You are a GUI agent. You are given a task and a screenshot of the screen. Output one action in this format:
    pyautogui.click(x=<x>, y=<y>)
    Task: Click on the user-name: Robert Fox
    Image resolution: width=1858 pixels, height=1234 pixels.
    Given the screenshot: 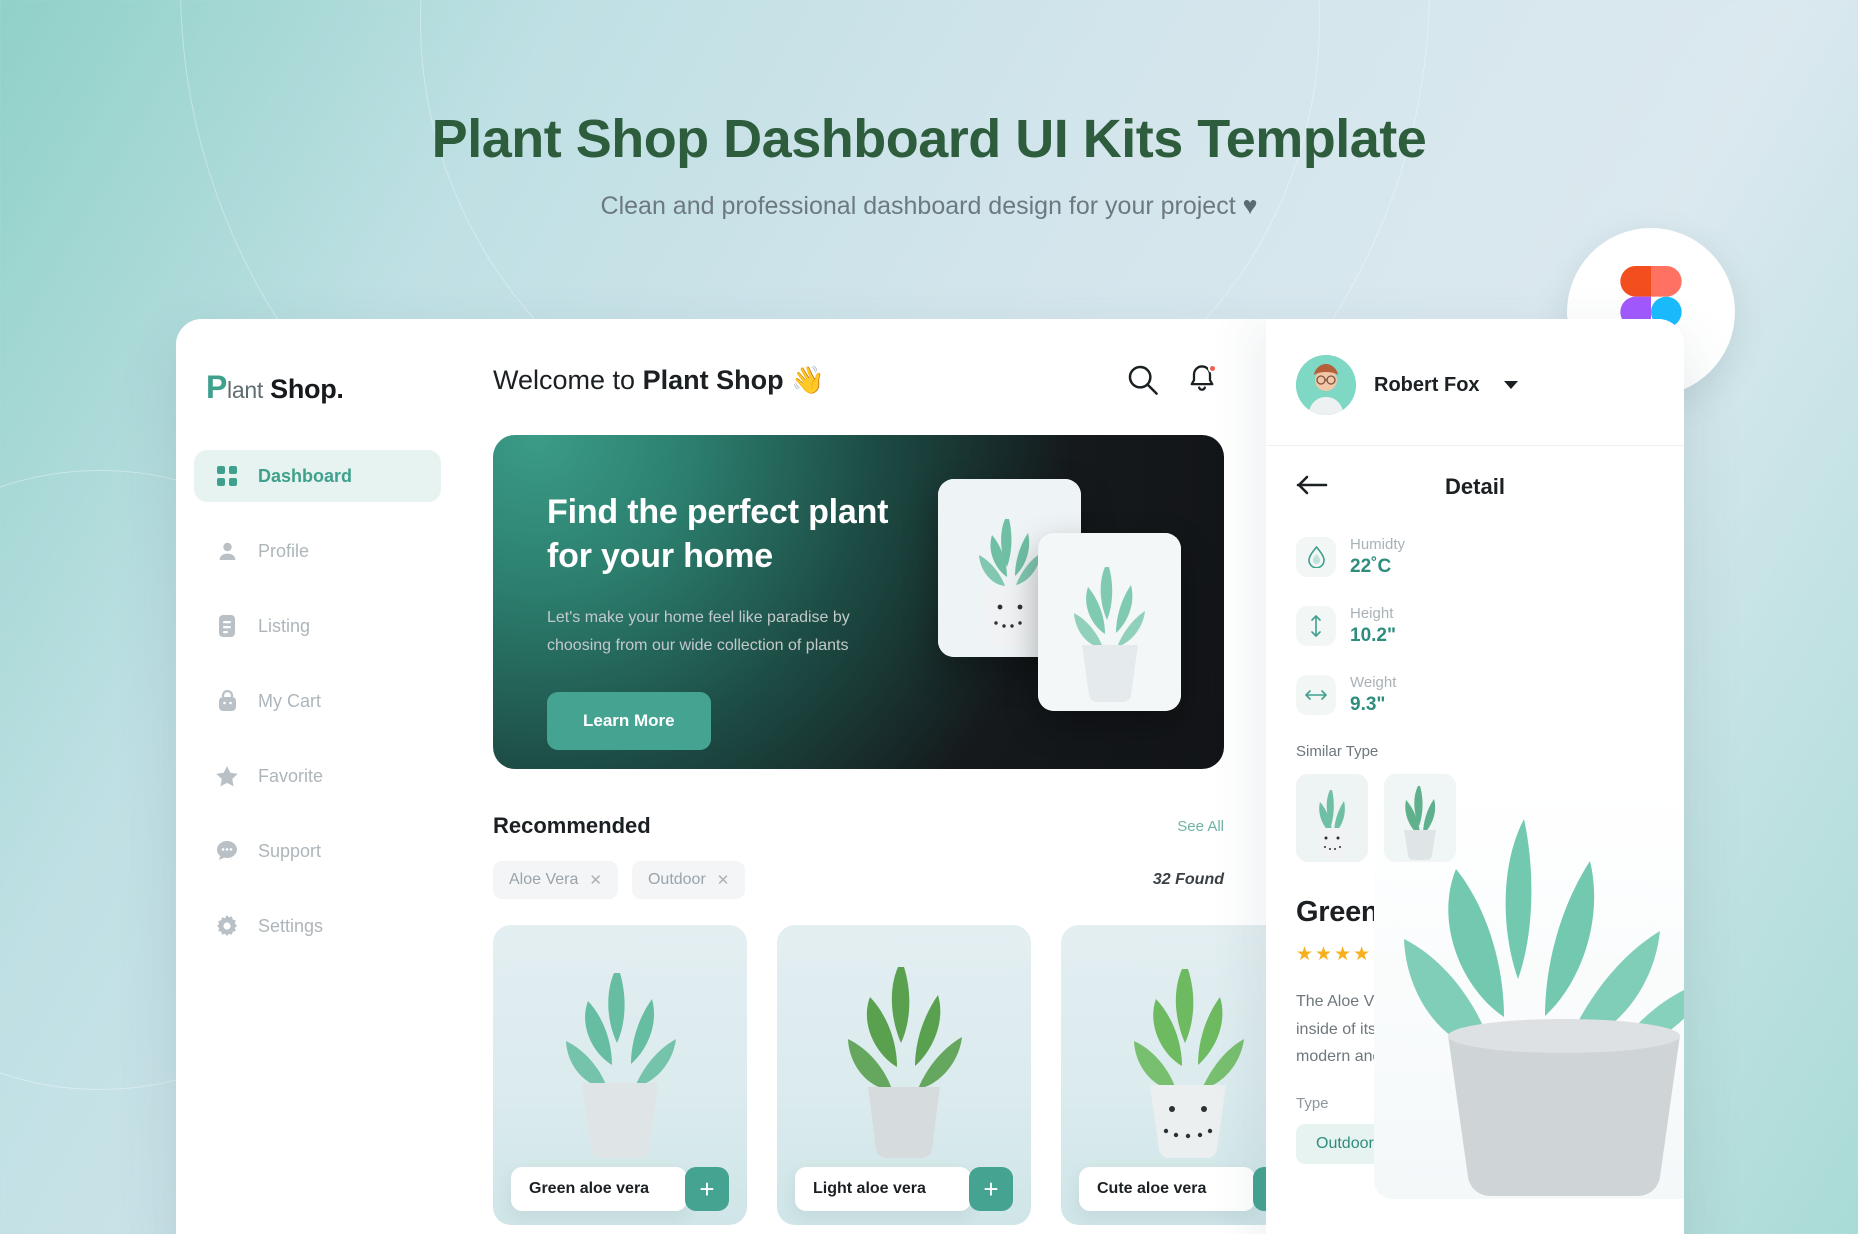 What is the action you would take?
    pyautogui.click(x=1427, y=384)
    